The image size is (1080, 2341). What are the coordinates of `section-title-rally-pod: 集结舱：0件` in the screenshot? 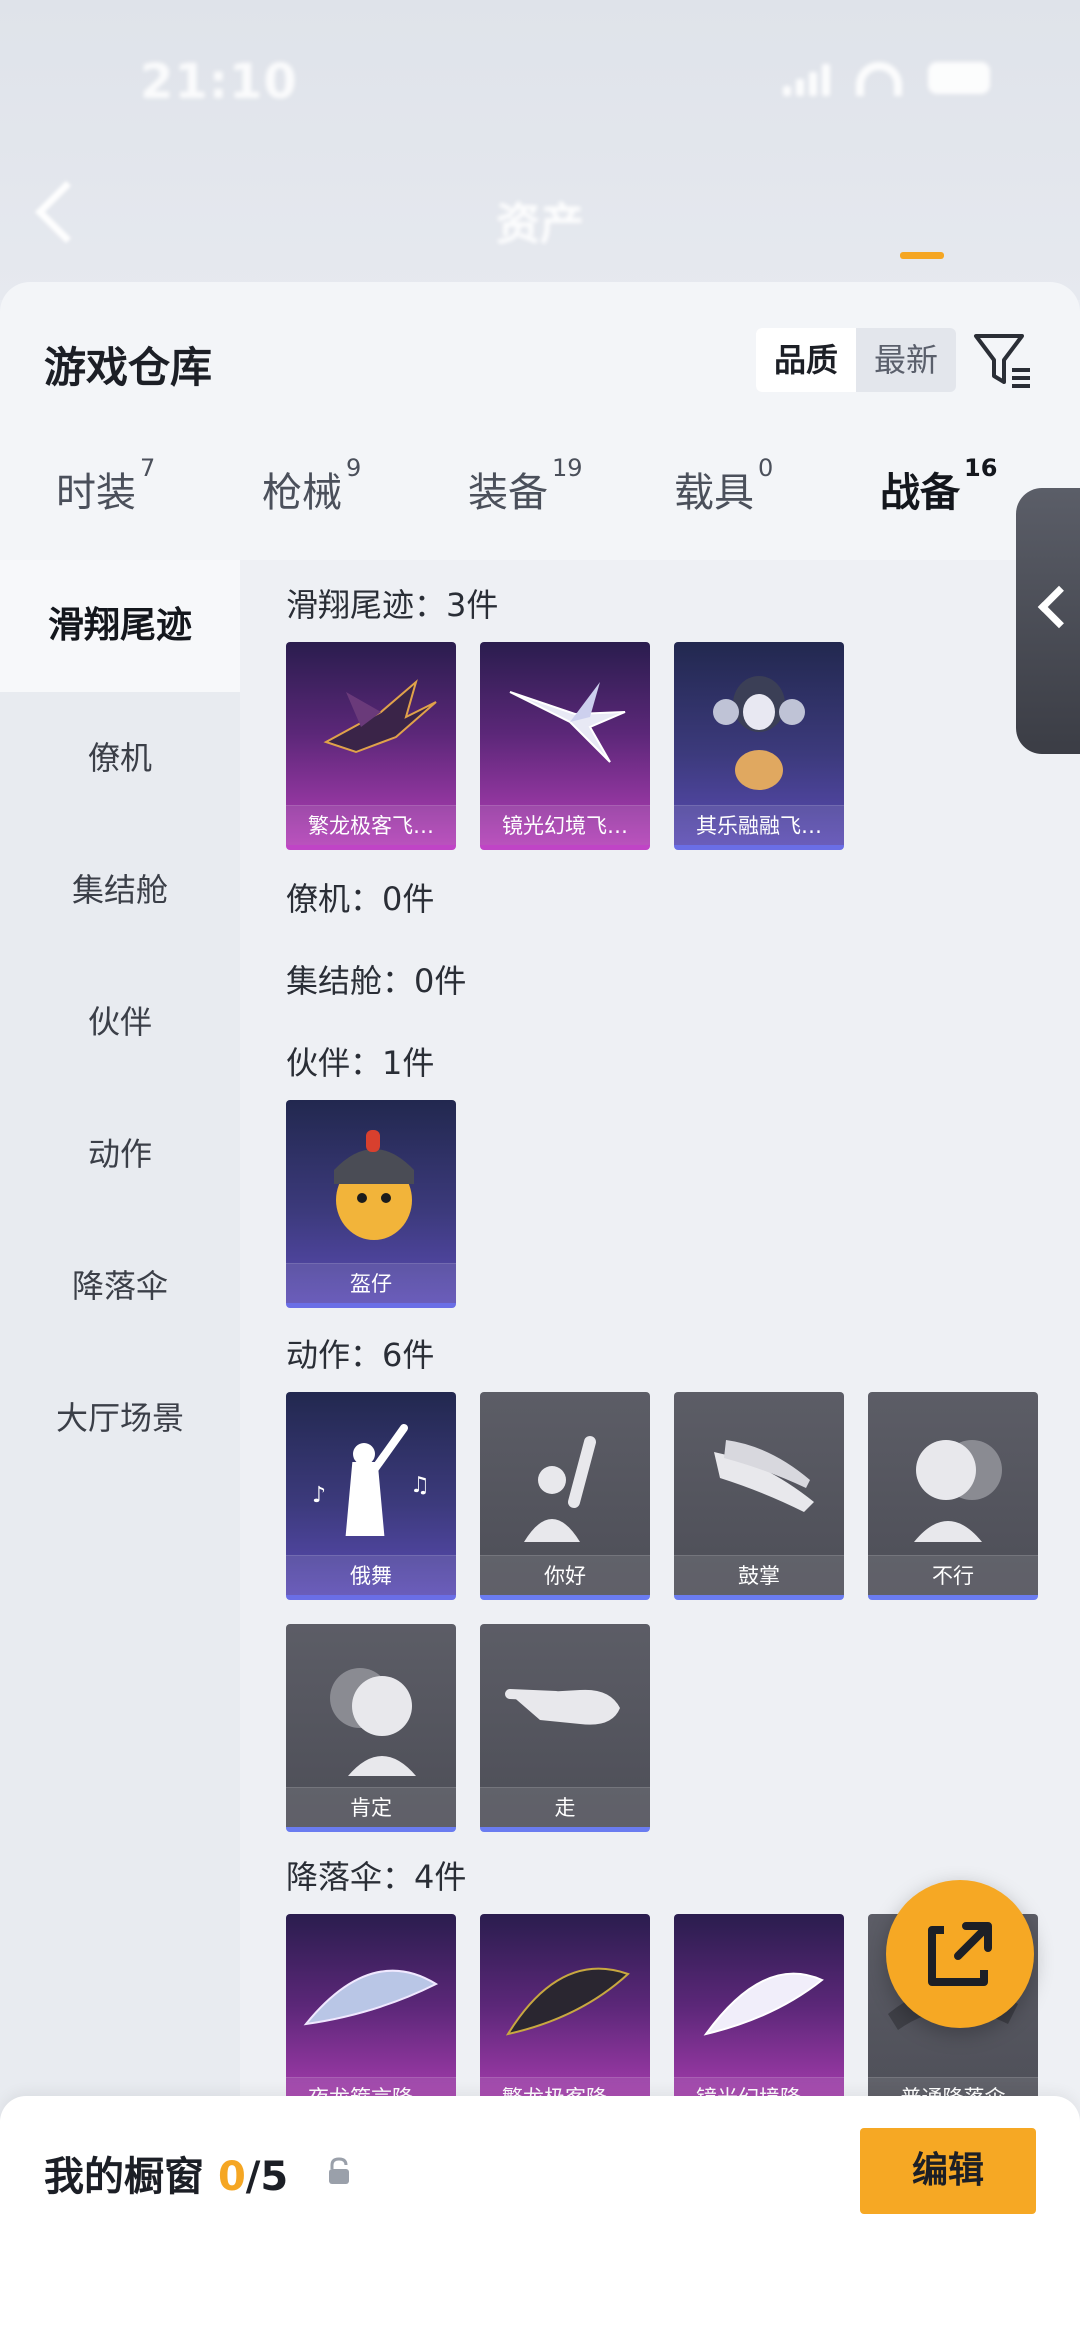 It's located at (376, 981).